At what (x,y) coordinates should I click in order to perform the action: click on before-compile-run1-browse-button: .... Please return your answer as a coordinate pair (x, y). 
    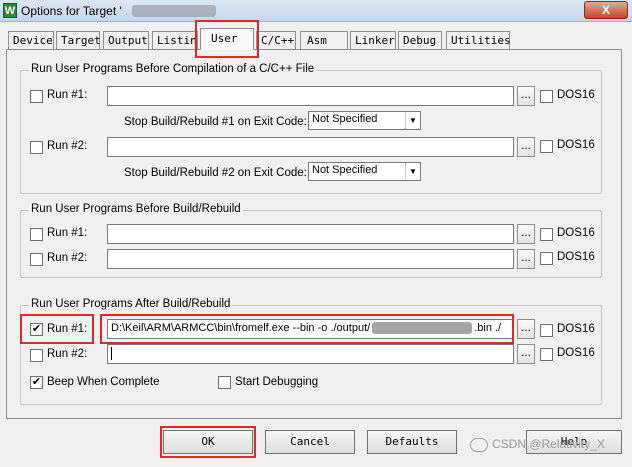
    Looking at the image, I should click on (526, 96).